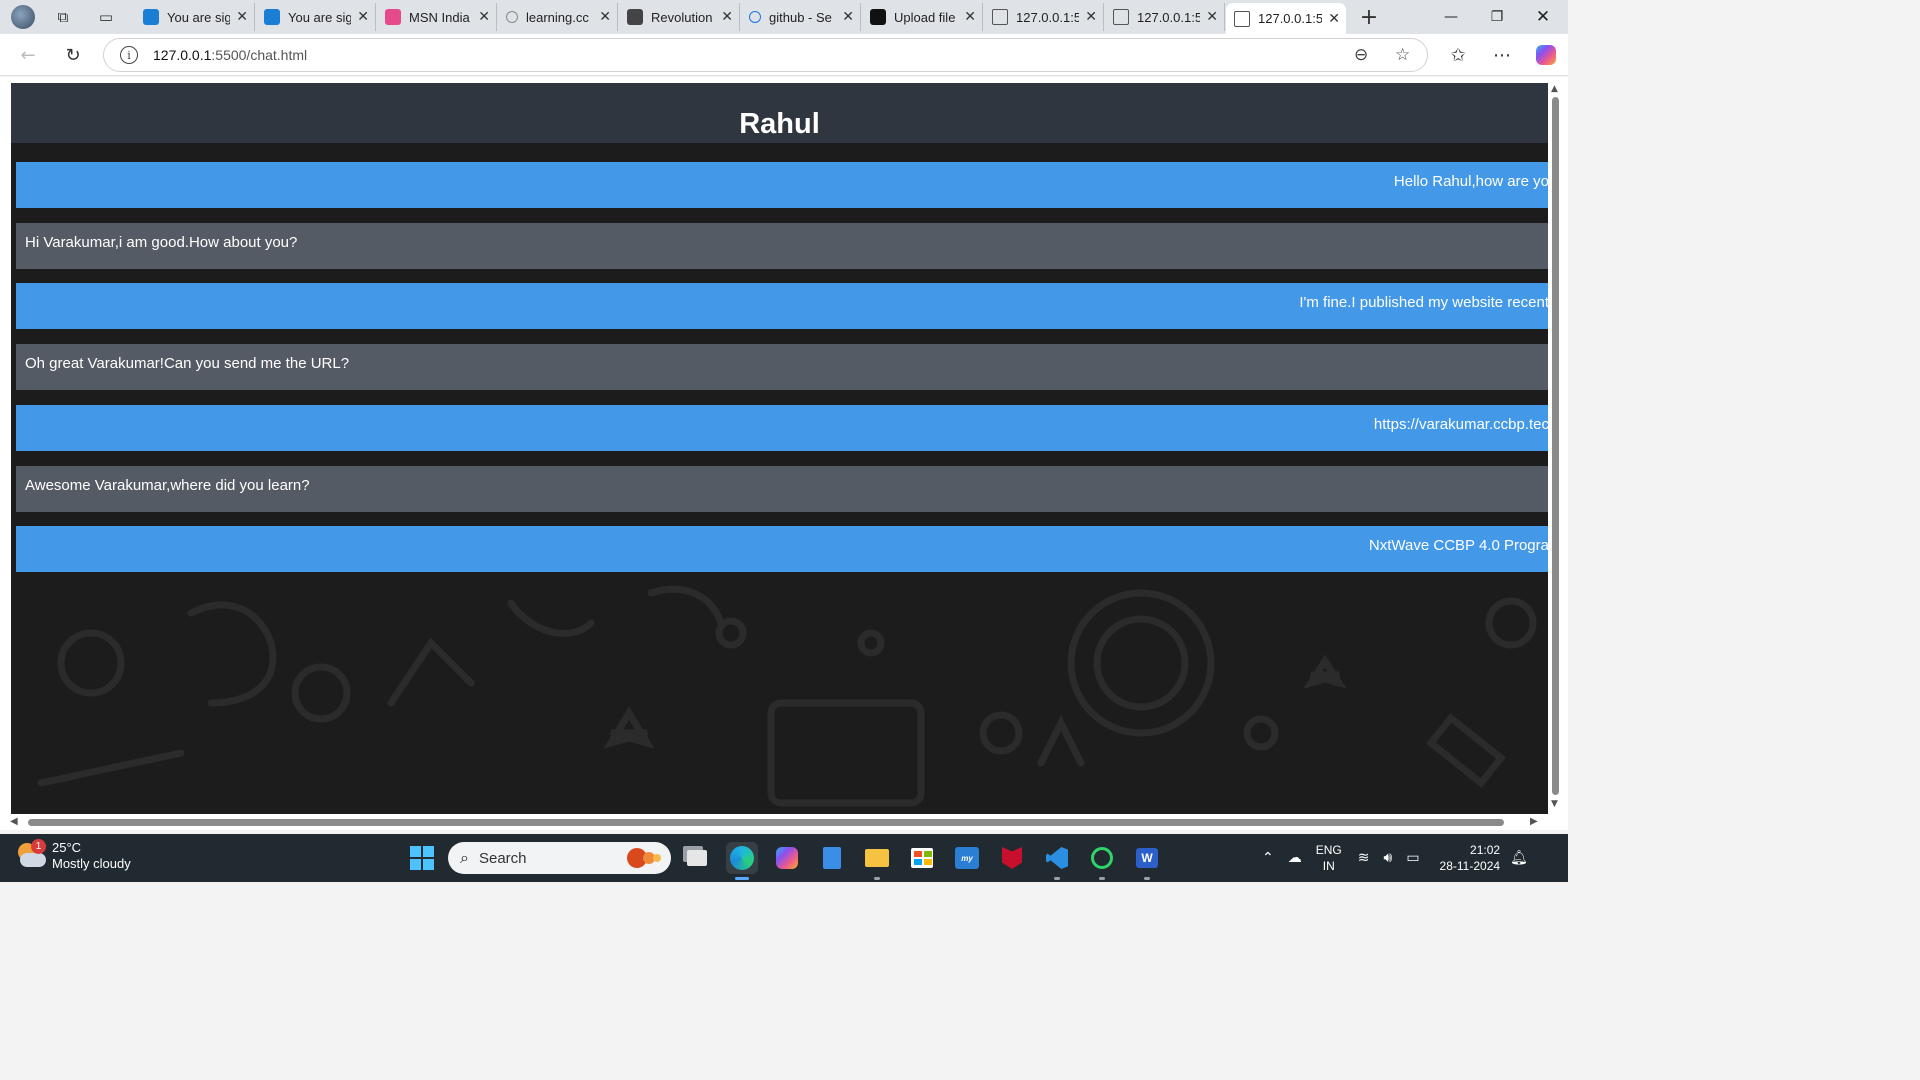 This screenshot has height=1080, width=1920. I want to click on lang-region: IN, so click(1328, 866).